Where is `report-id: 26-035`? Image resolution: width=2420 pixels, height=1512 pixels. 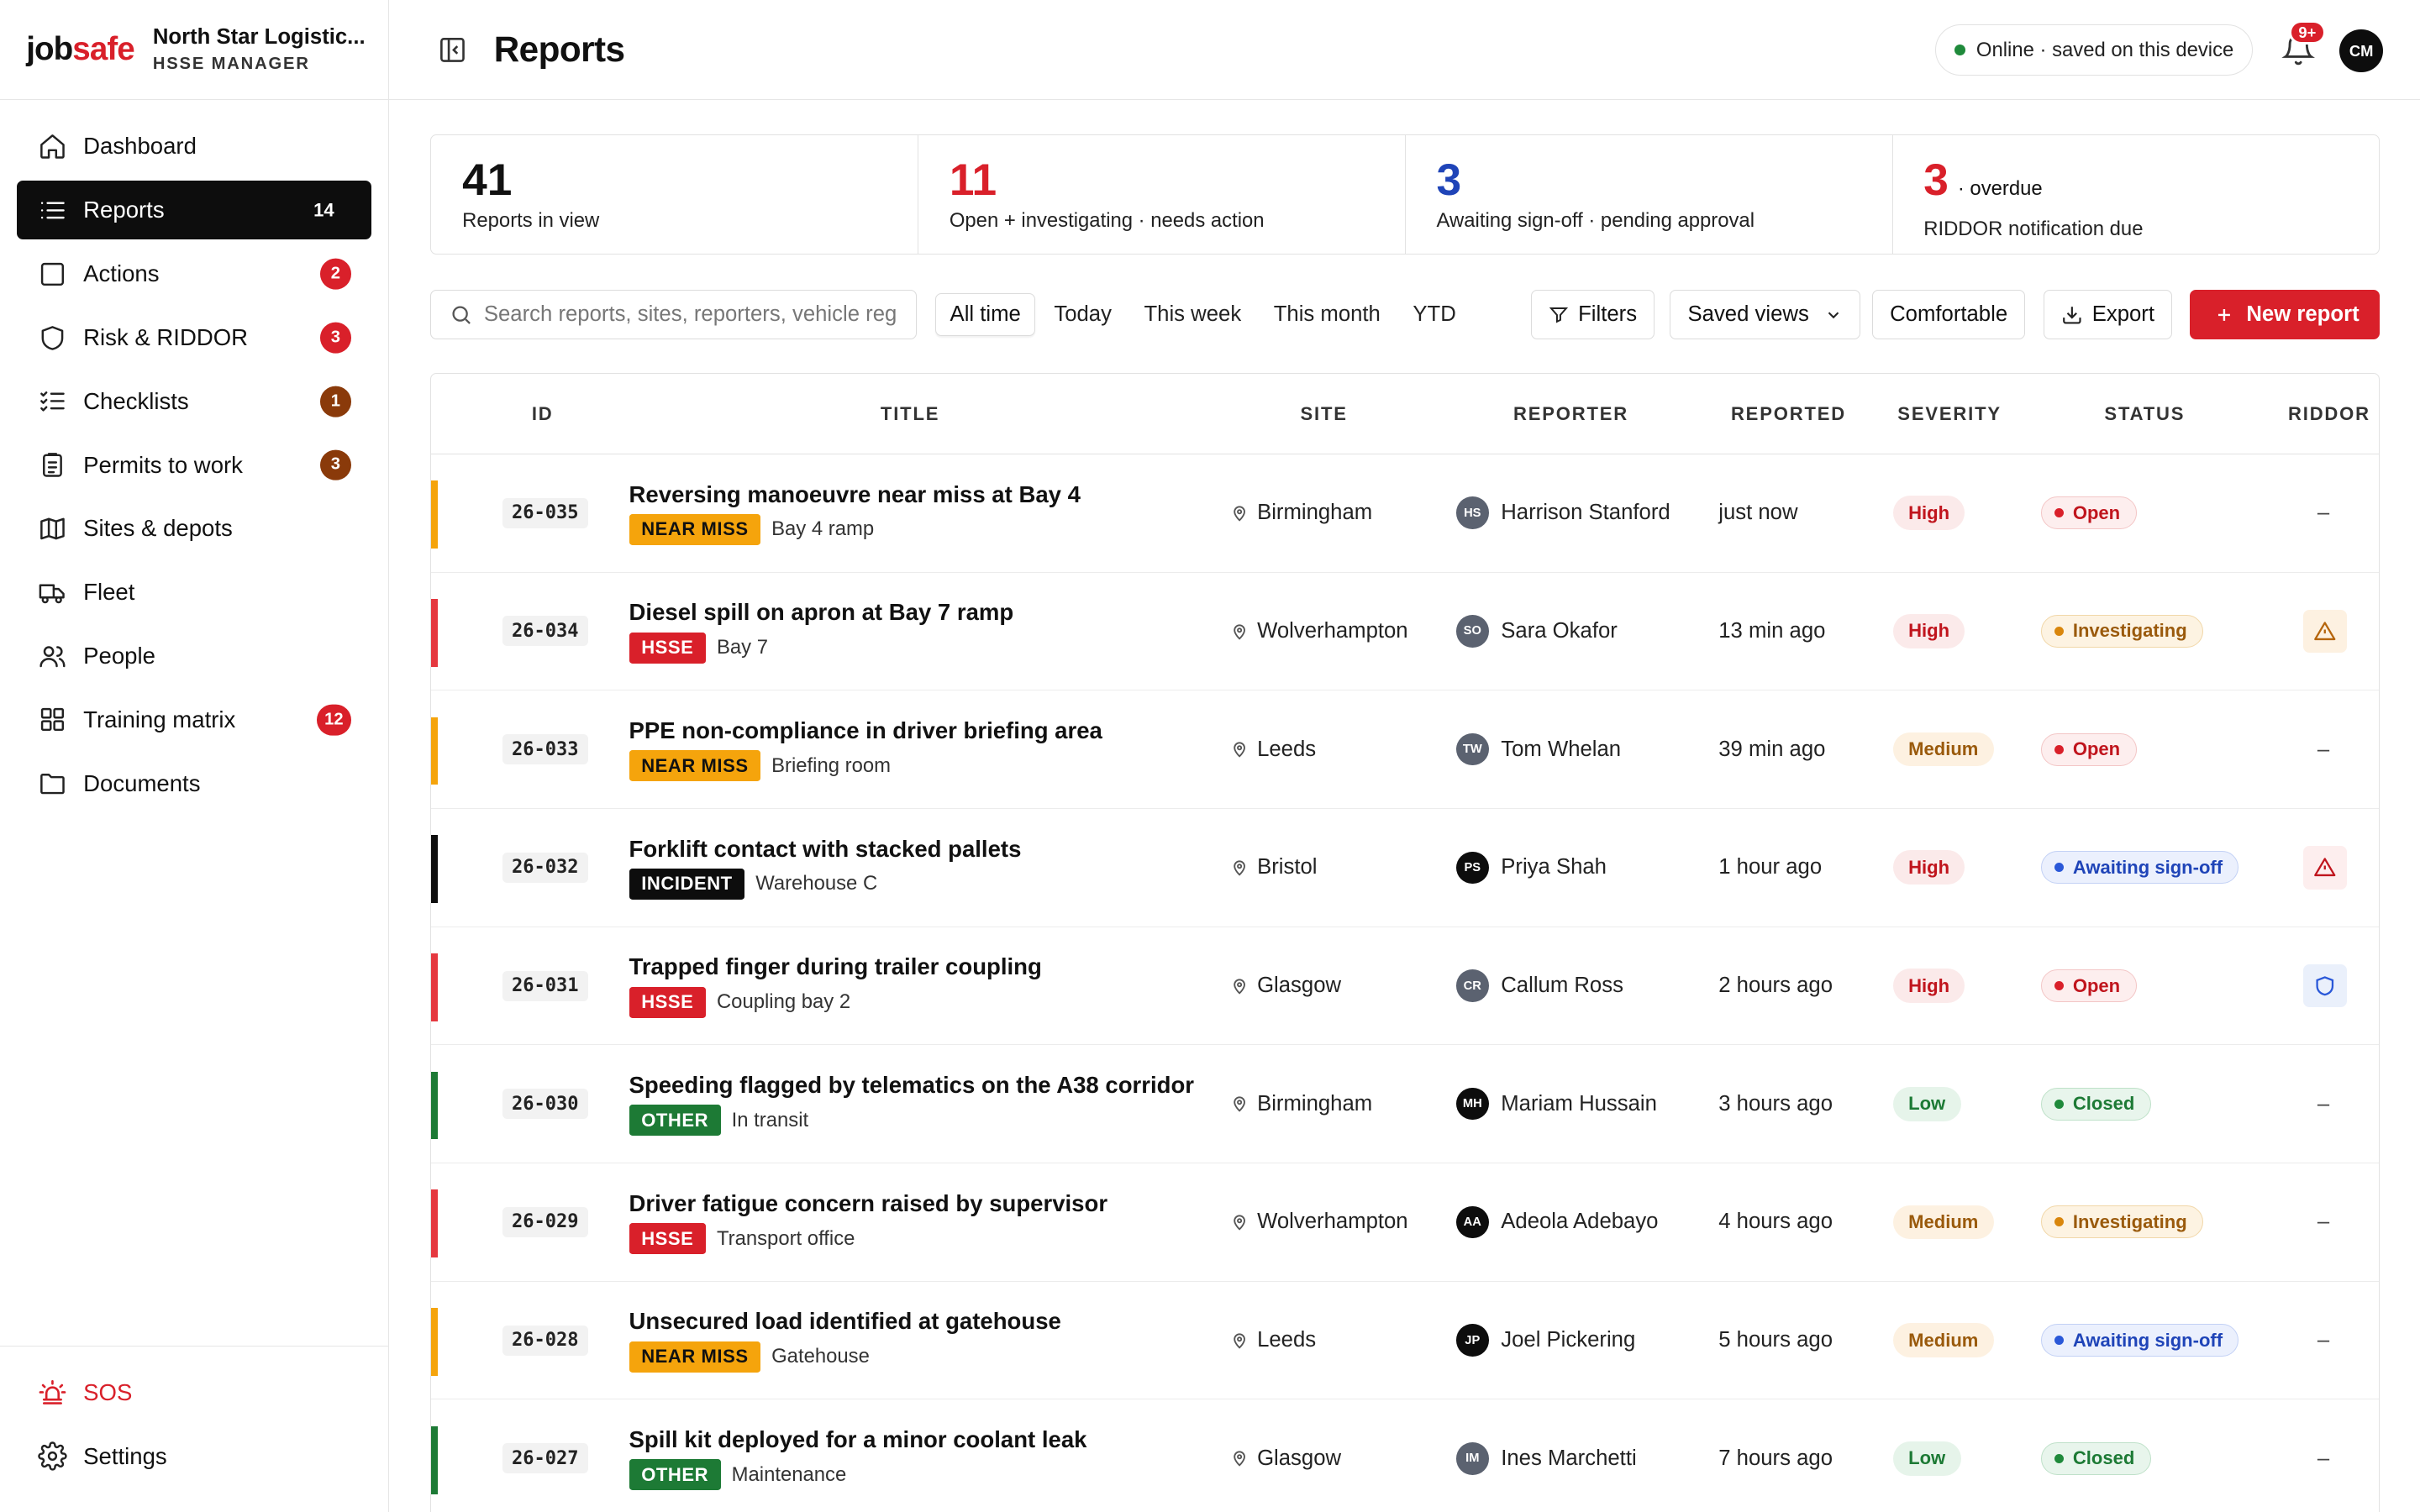
report-id: 26-035 is located at coordinates (545, 512).